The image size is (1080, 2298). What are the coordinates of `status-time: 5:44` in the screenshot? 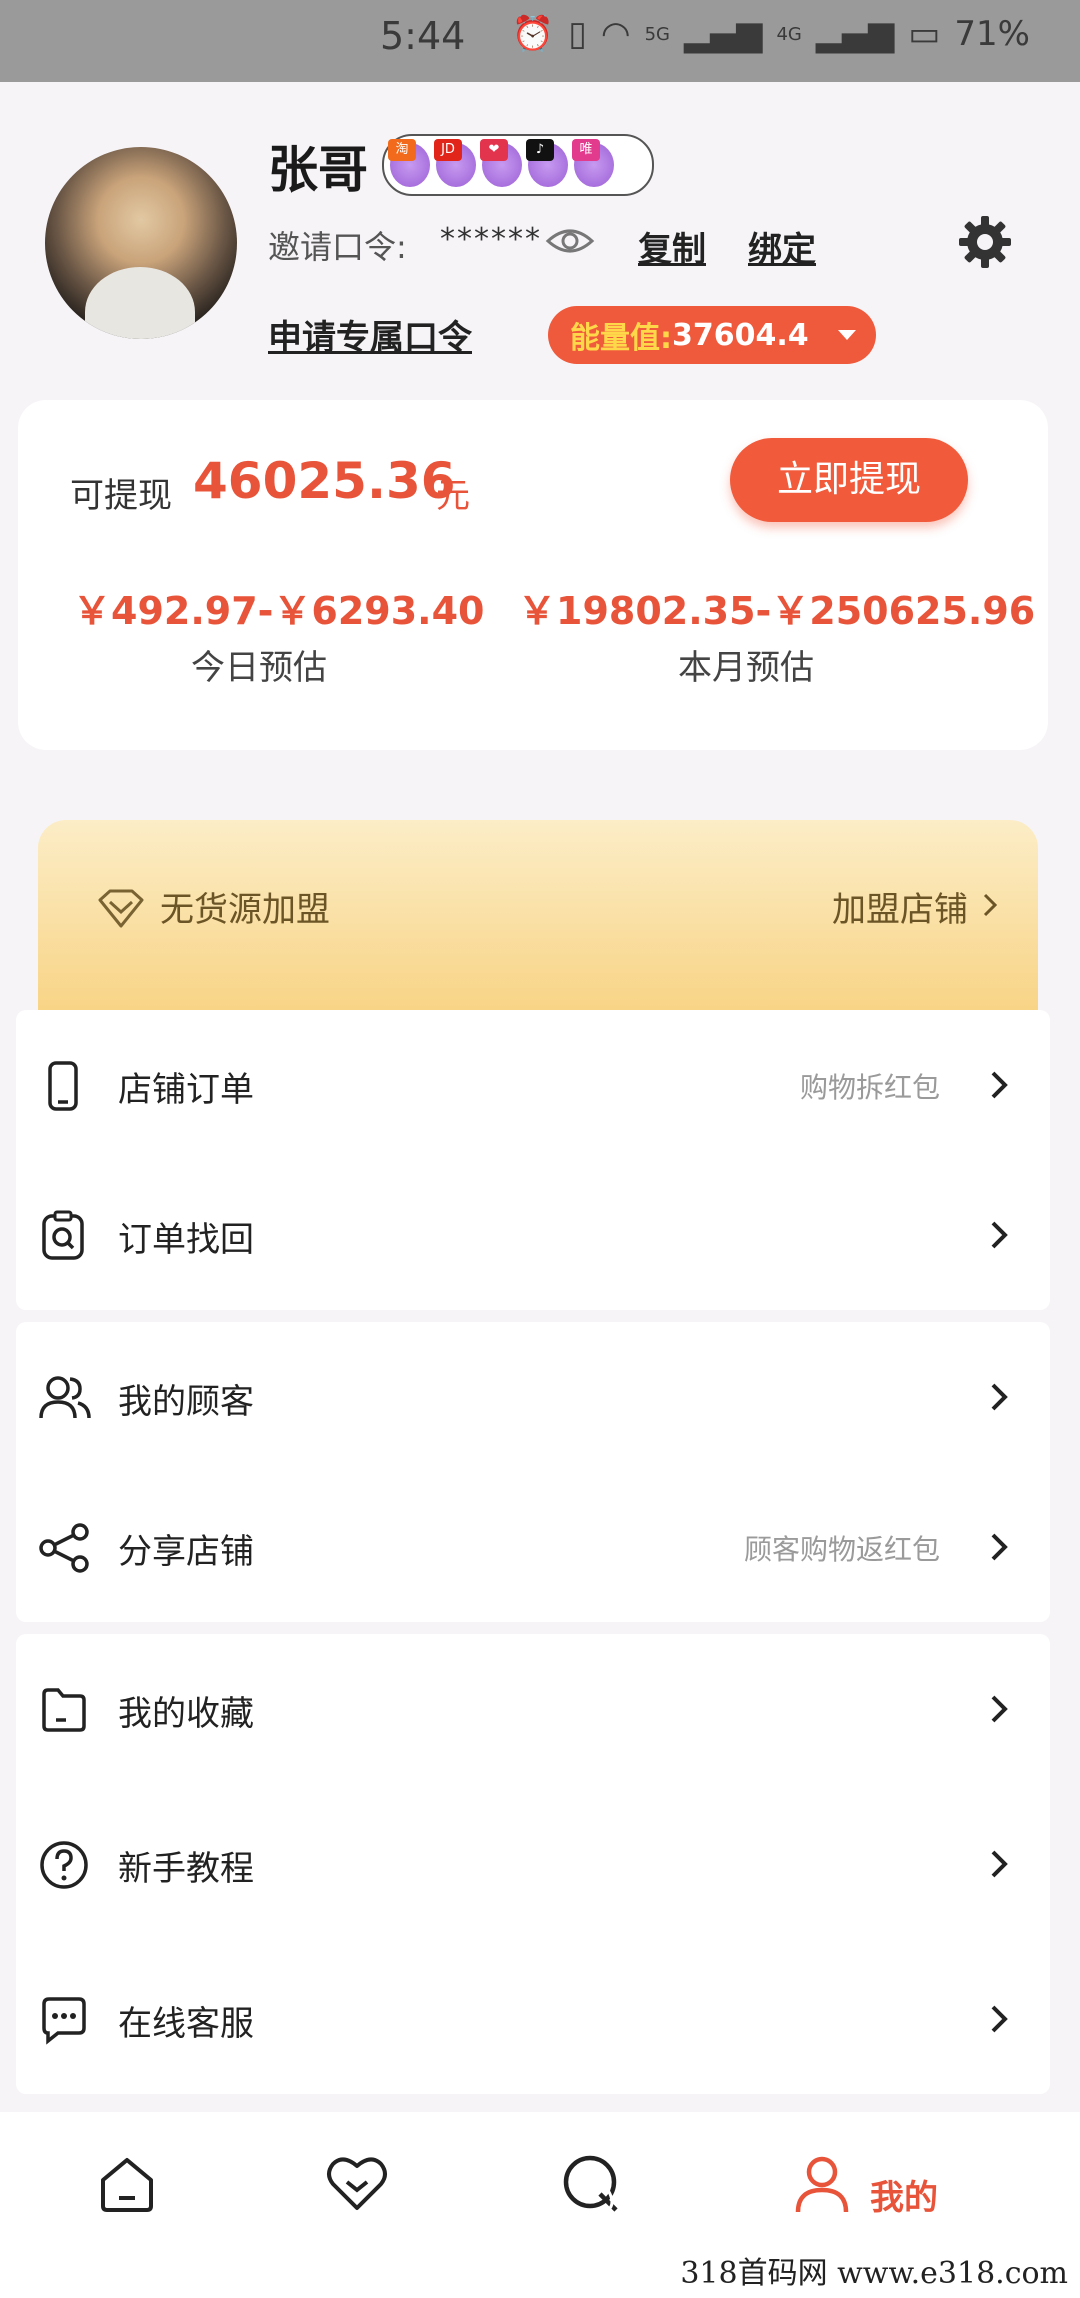 It's located at (423, 36).